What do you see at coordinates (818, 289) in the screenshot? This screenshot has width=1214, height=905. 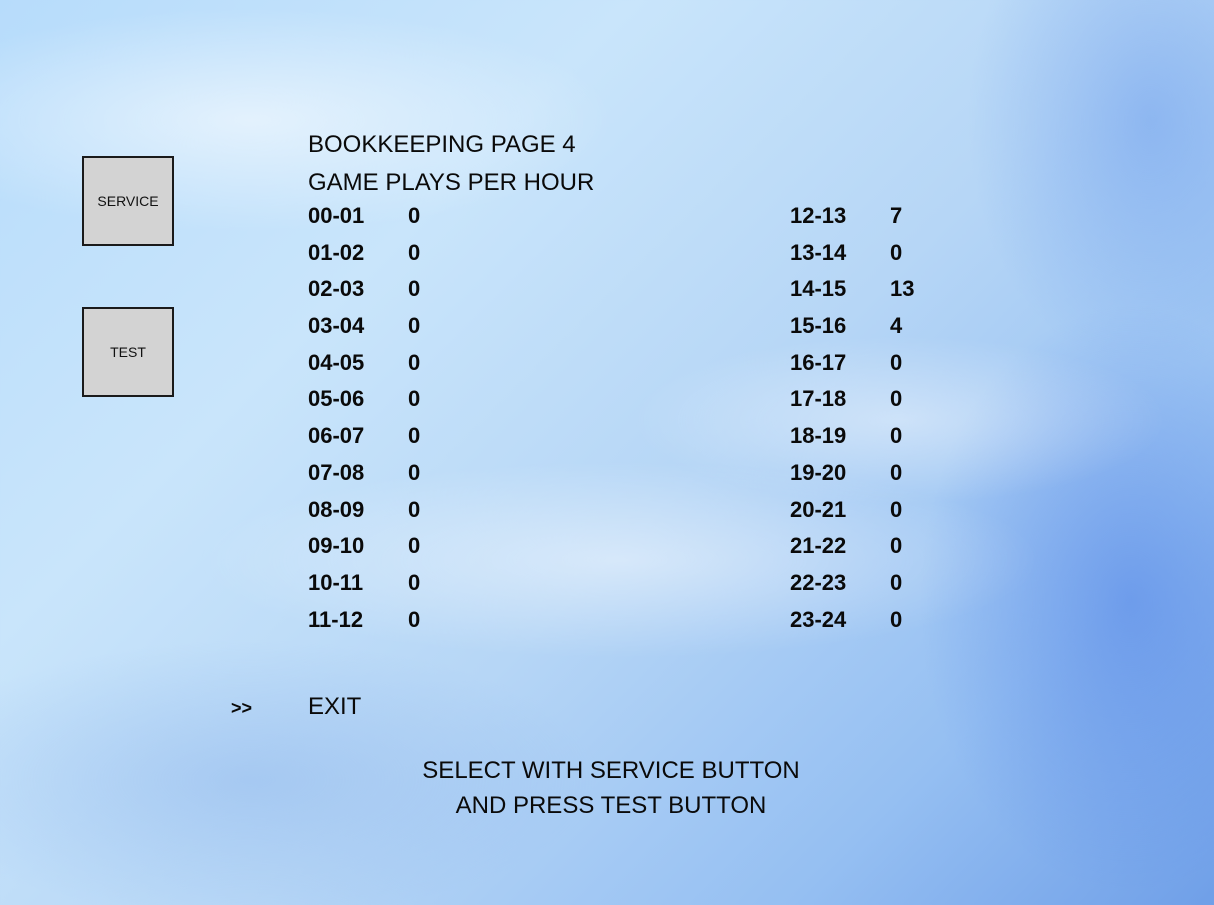 I see `hour-range: 14-15` at bounding box center [818, 289].